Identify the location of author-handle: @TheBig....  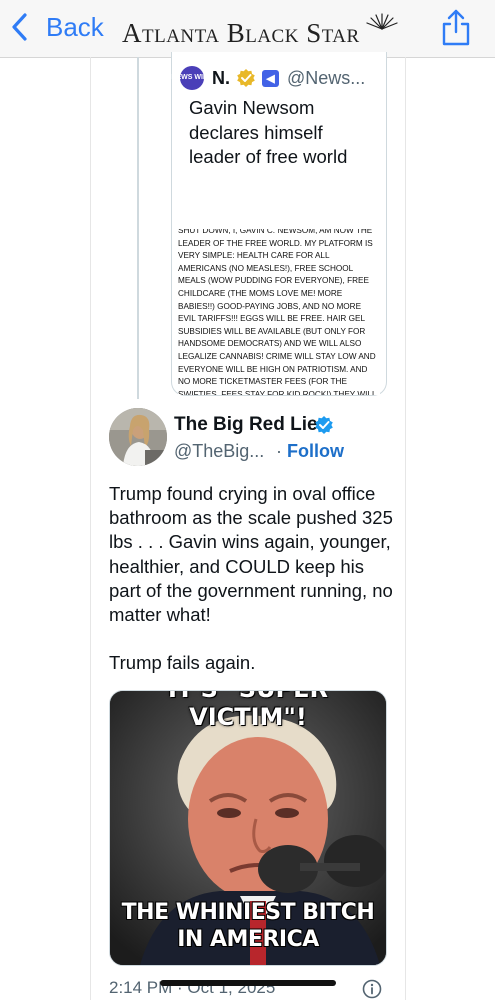
(219, 451).